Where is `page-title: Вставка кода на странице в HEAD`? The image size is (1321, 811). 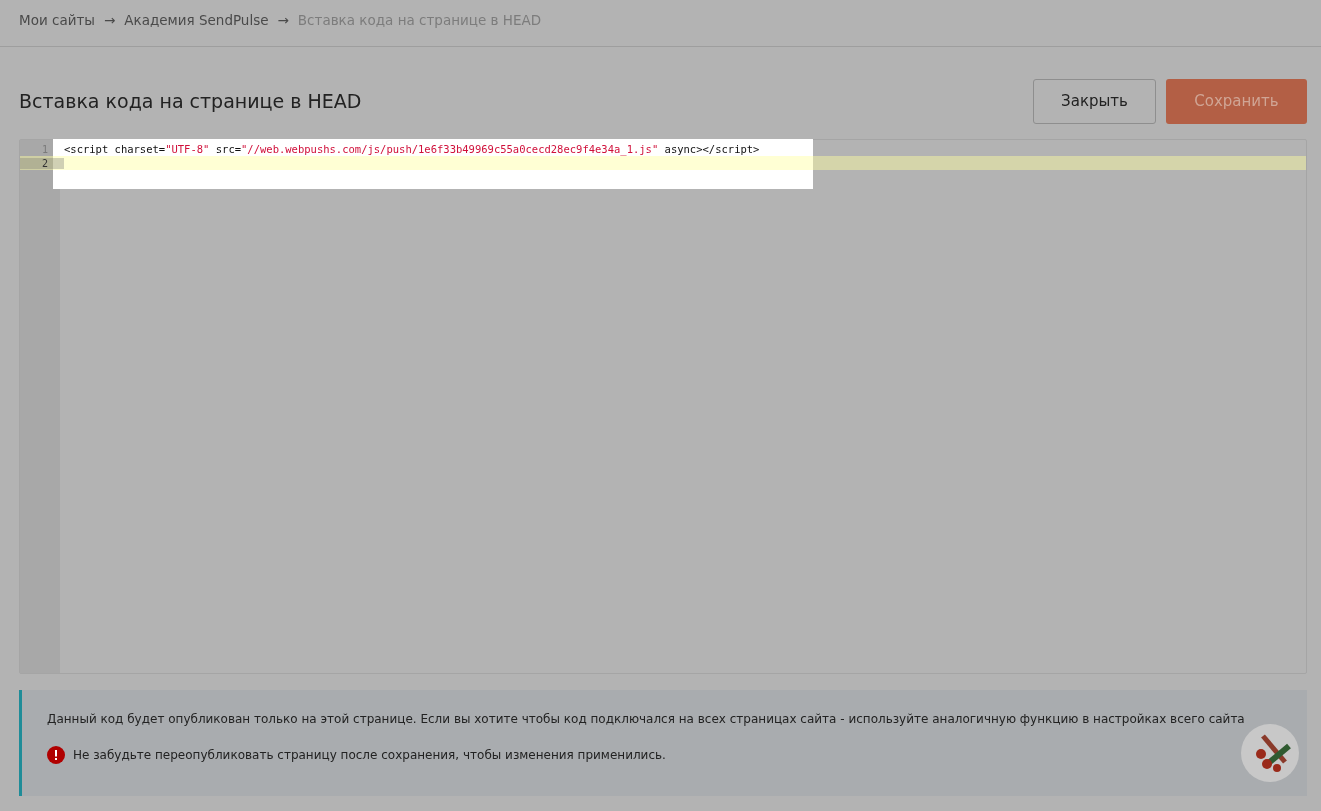
page-title: Вставка кода на странице в HEAD is located at coordinates (190, 101).